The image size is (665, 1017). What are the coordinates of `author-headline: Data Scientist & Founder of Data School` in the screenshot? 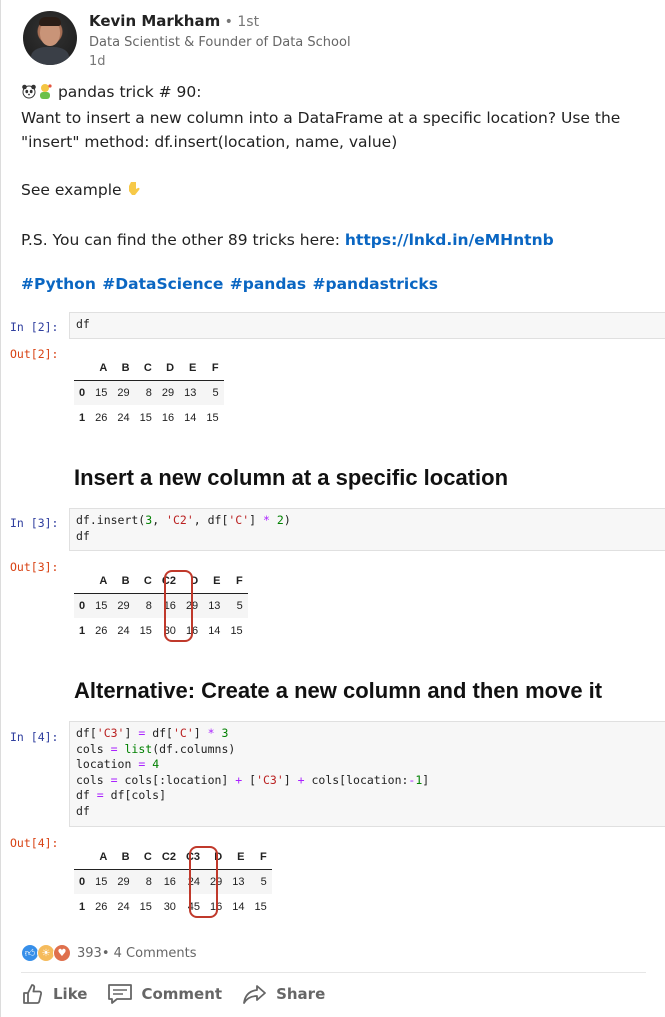 It's located at (220, 42).